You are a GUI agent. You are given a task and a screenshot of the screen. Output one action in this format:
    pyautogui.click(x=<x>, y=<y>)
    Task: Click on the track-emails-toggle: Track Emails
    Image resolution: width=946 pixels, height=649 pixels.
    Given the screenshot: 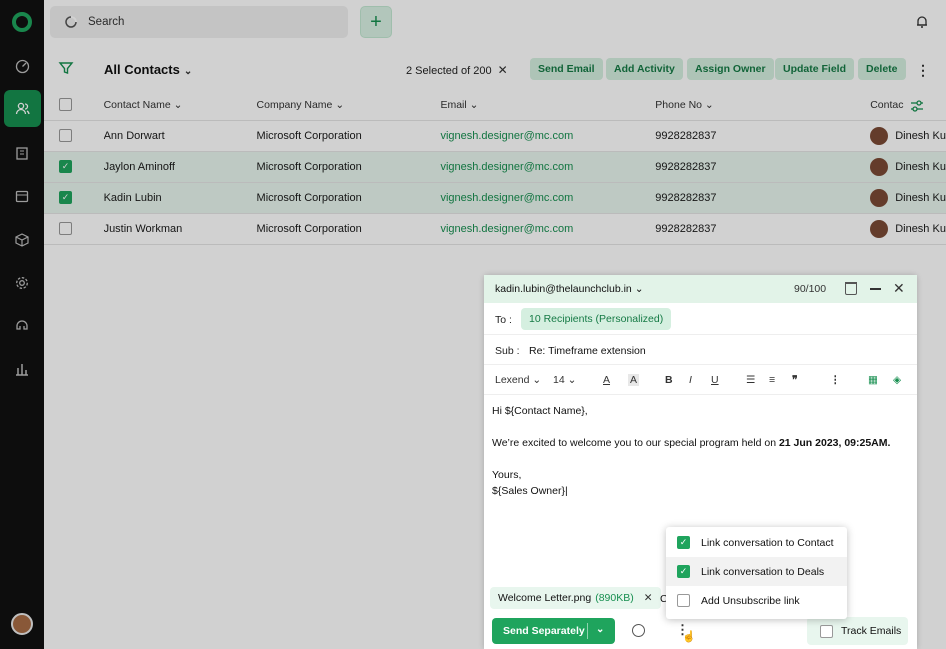 What is the action you would take?
    pyautogui.click(x=857, y=631)
    